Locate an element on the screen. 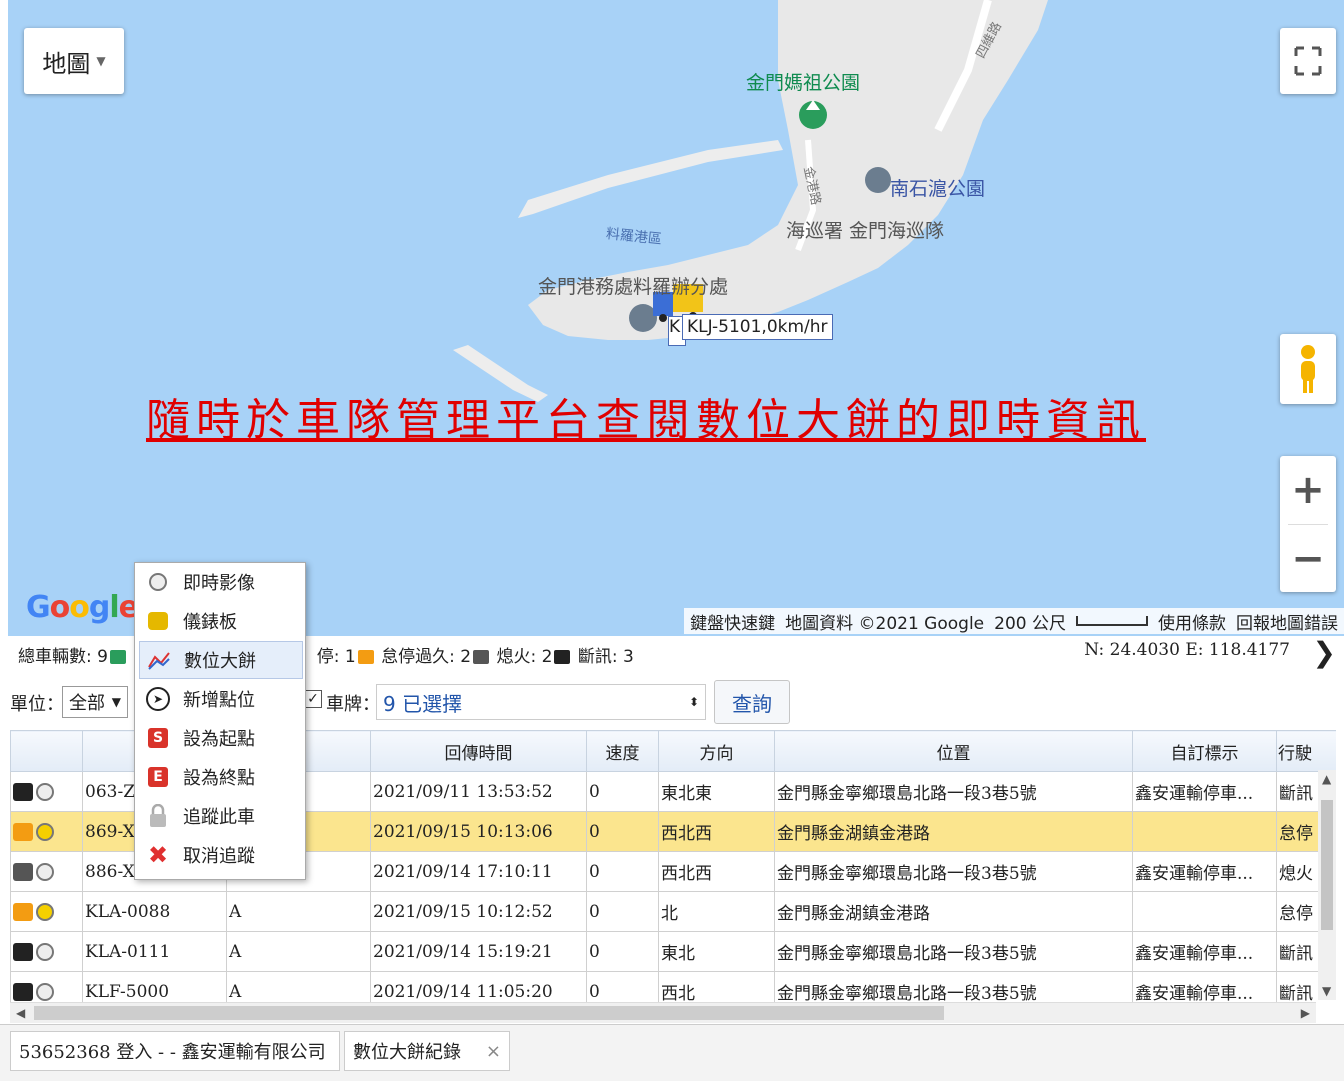 This screenshot has height=1081, width=1344. pegman-icon is located at coordinates (1308, 369).